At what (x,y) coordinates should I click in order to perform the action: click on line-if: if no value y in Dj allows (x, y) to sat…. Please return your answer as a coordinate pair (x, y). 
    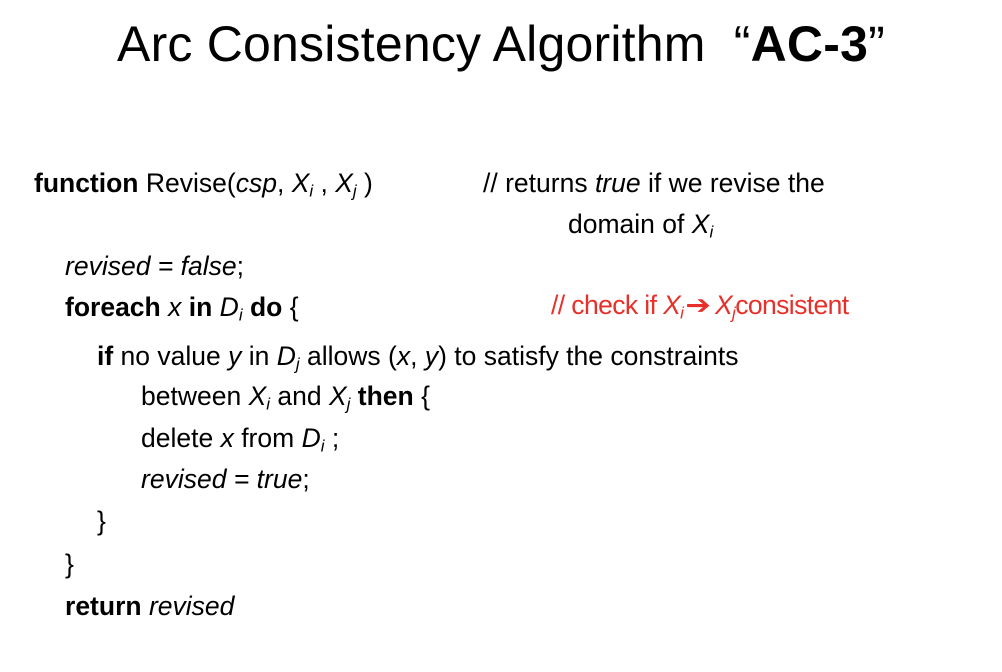
    Looking at the image, I should click on (418, 356).